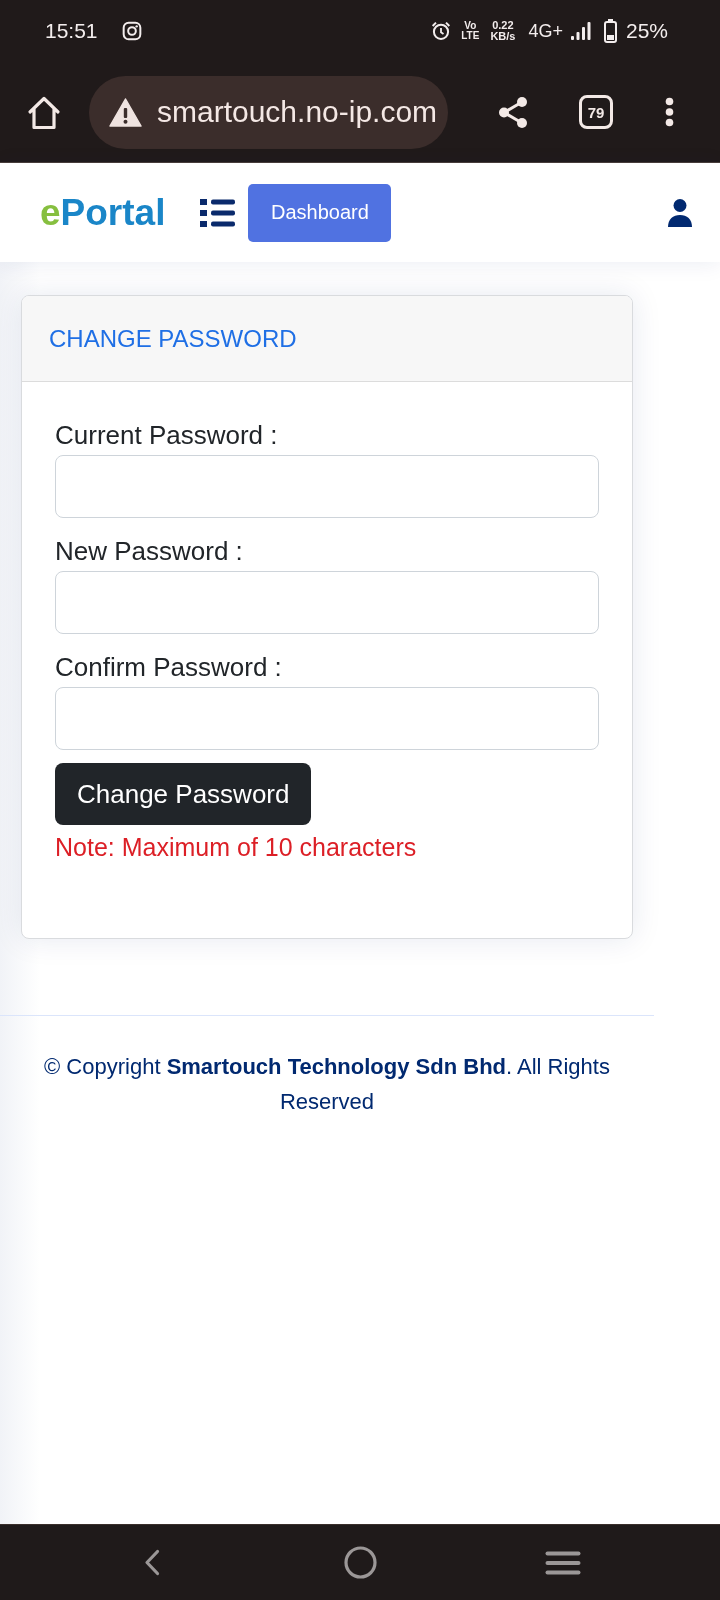 This screenshot has height=1600, width=720. Describe the element at coordinates (320, 212) in the screenshot. I see `dashboard-button: Dashboard` at that location.